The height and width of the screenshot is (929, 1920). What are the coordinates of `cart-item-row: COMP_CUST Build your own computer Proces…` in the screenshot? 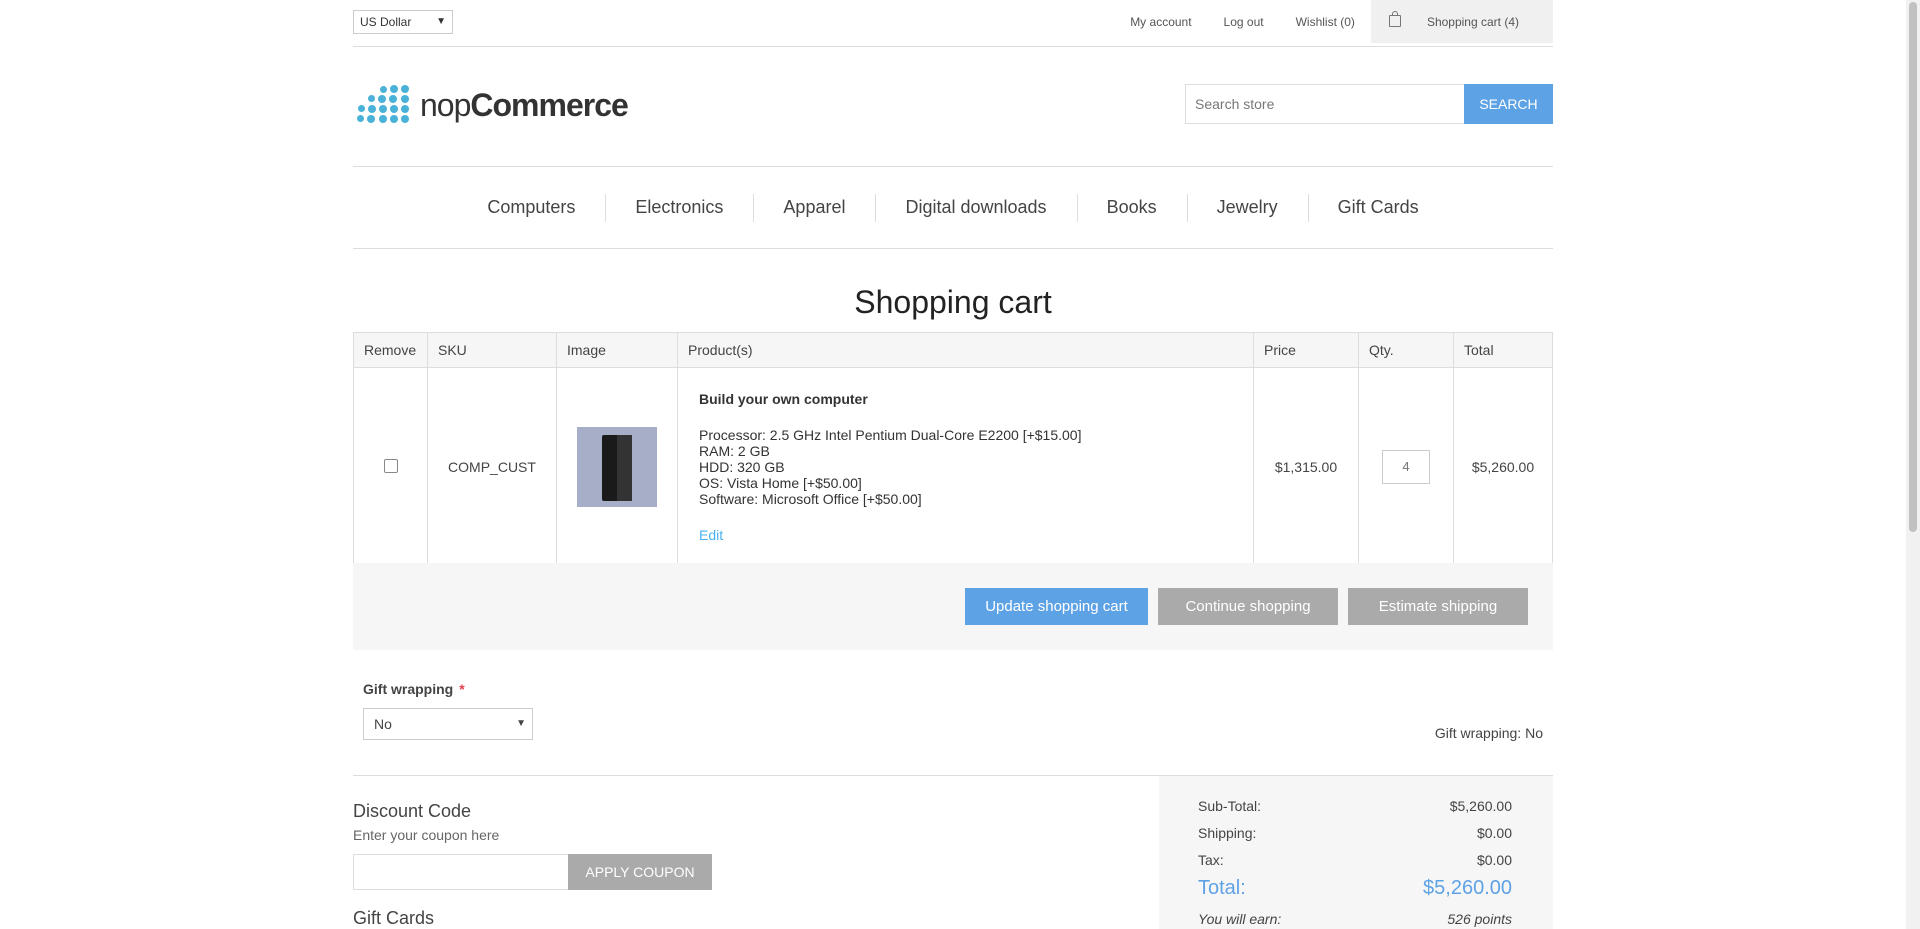 It's located at (953, 467).